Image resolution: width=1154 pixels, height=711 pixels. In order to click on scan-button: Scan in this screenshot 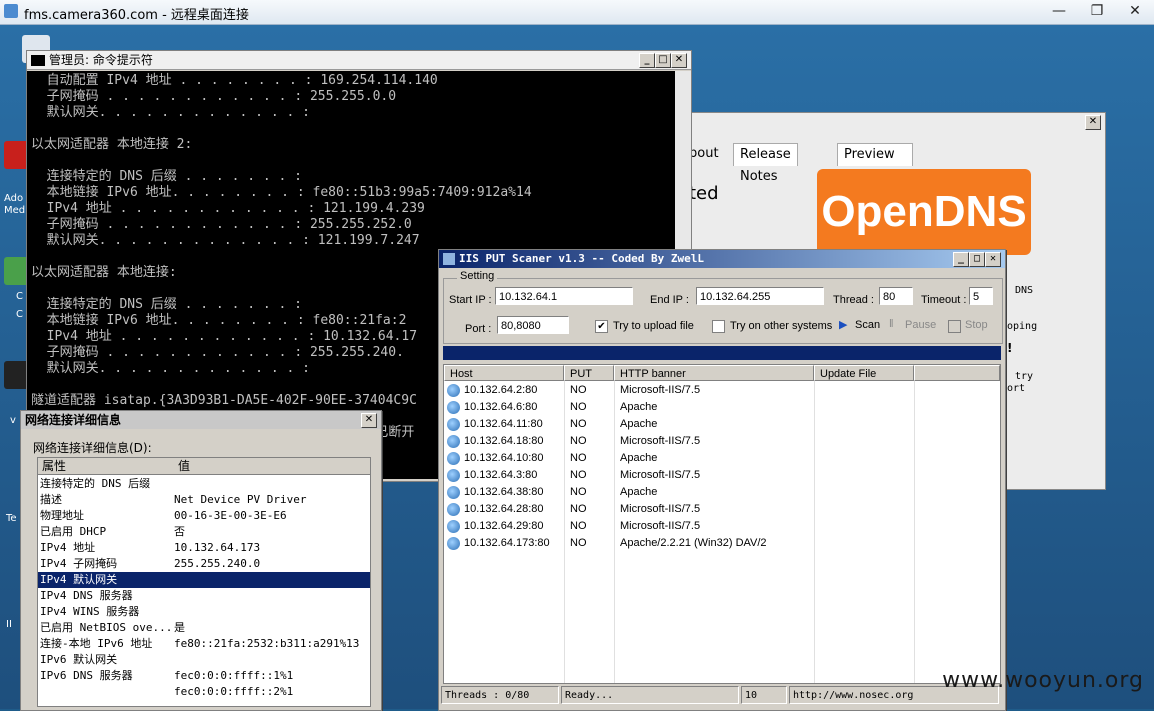, I will do `click(867, 325)`.